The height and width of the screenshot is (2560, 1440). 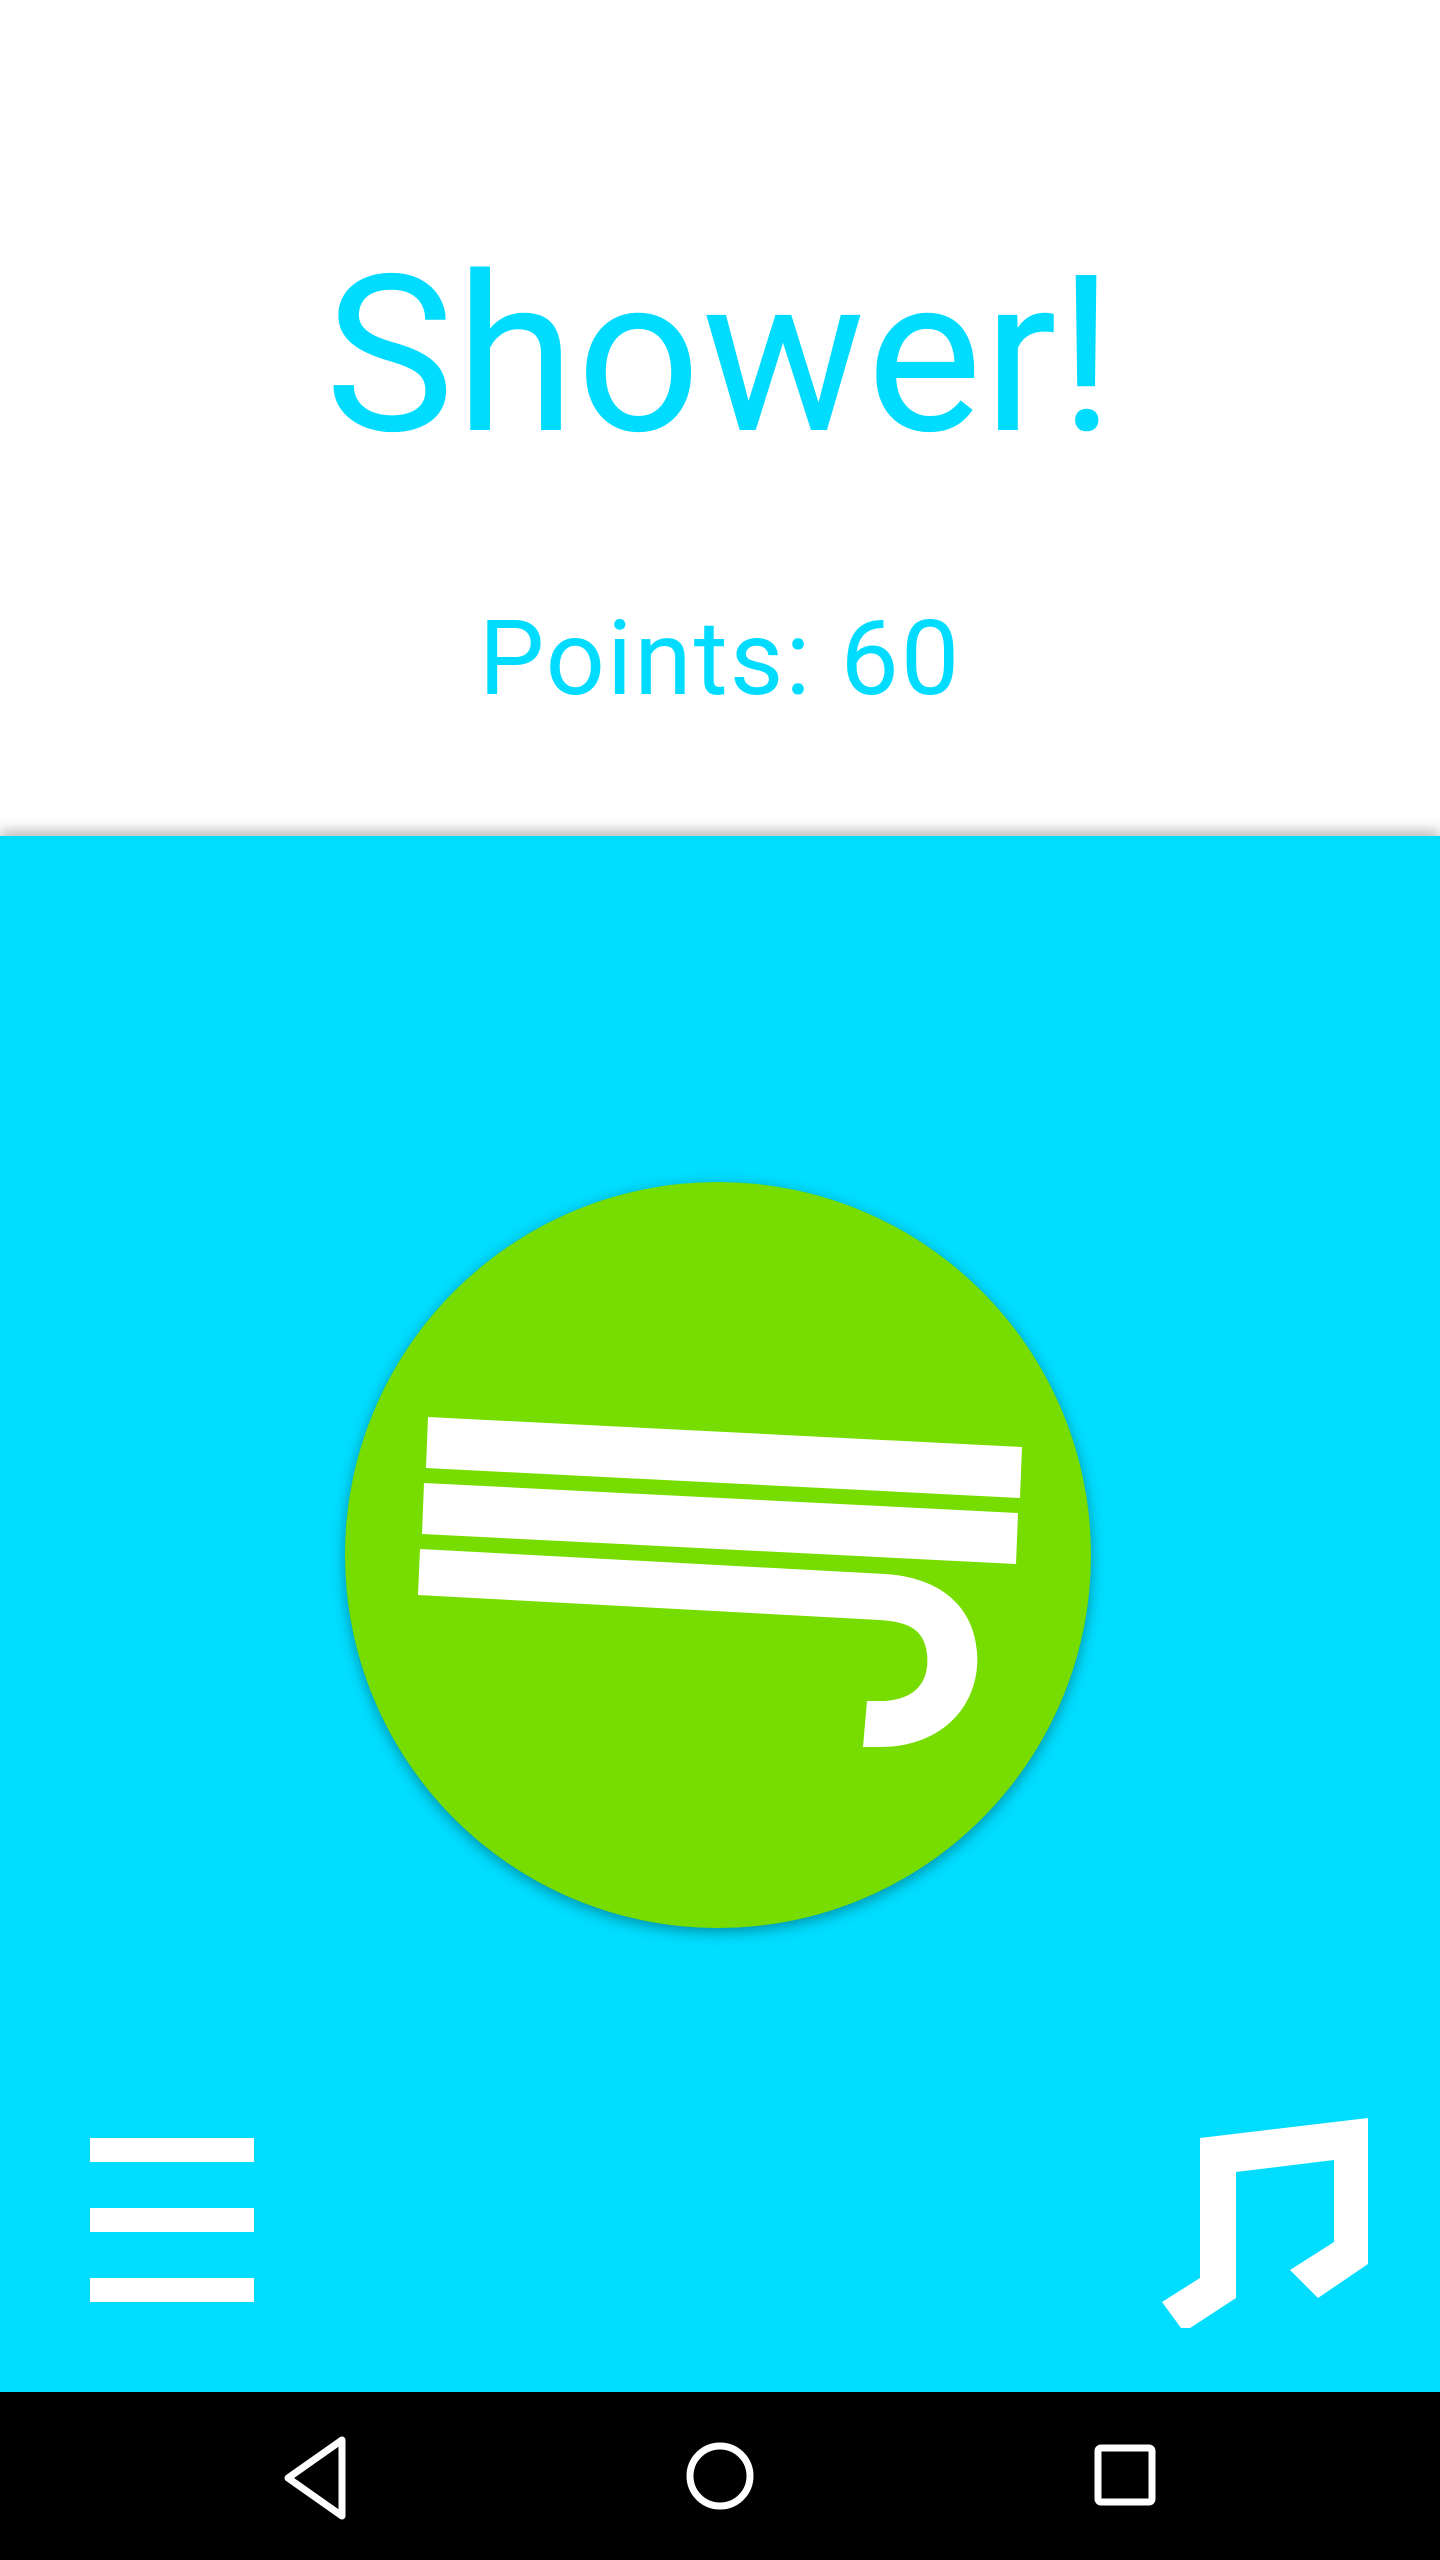 What do you see at coordinates (720, 356) in the screenshot?
I see `page-title: Shower!` at bounding box center [720, 356].